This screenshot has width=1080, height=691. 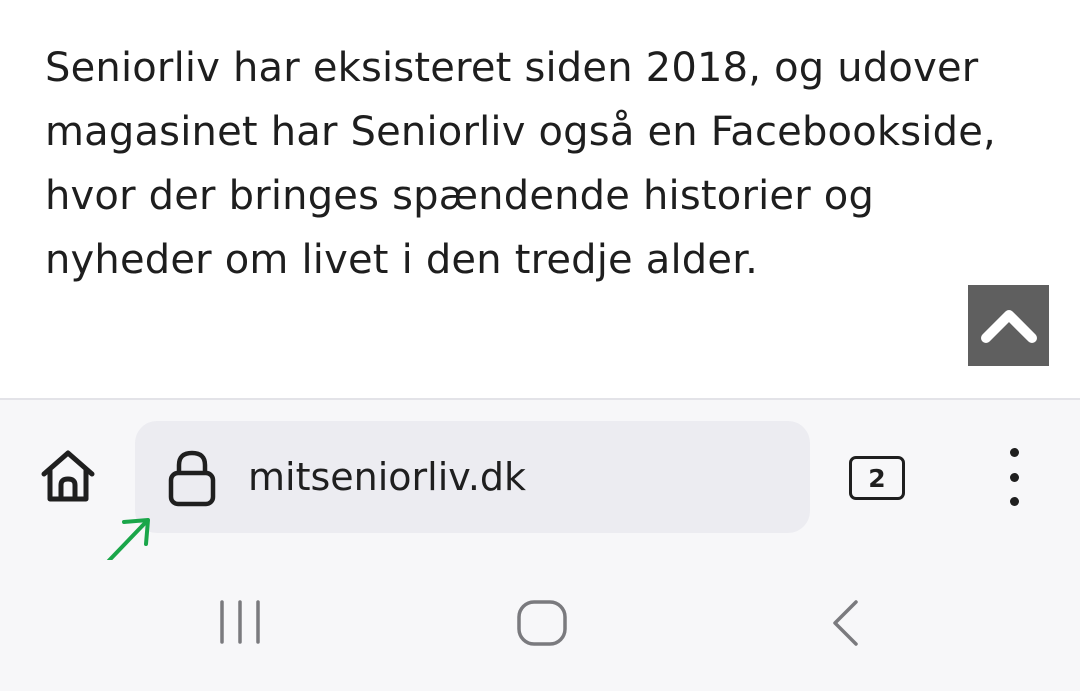 I want to click on more-vertical-icon, so click(x=1014, y=477).